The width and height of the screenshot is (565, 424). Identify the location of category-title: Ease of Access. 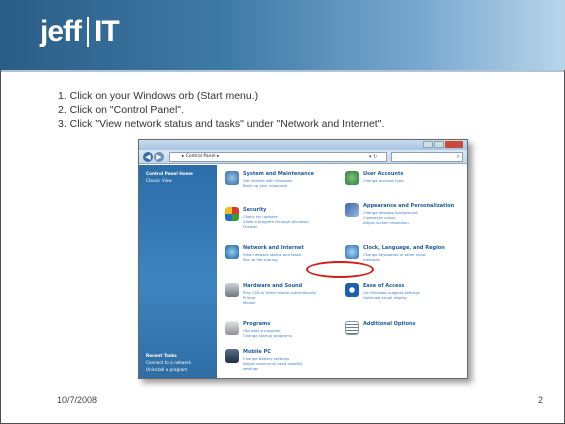
(383, 286).